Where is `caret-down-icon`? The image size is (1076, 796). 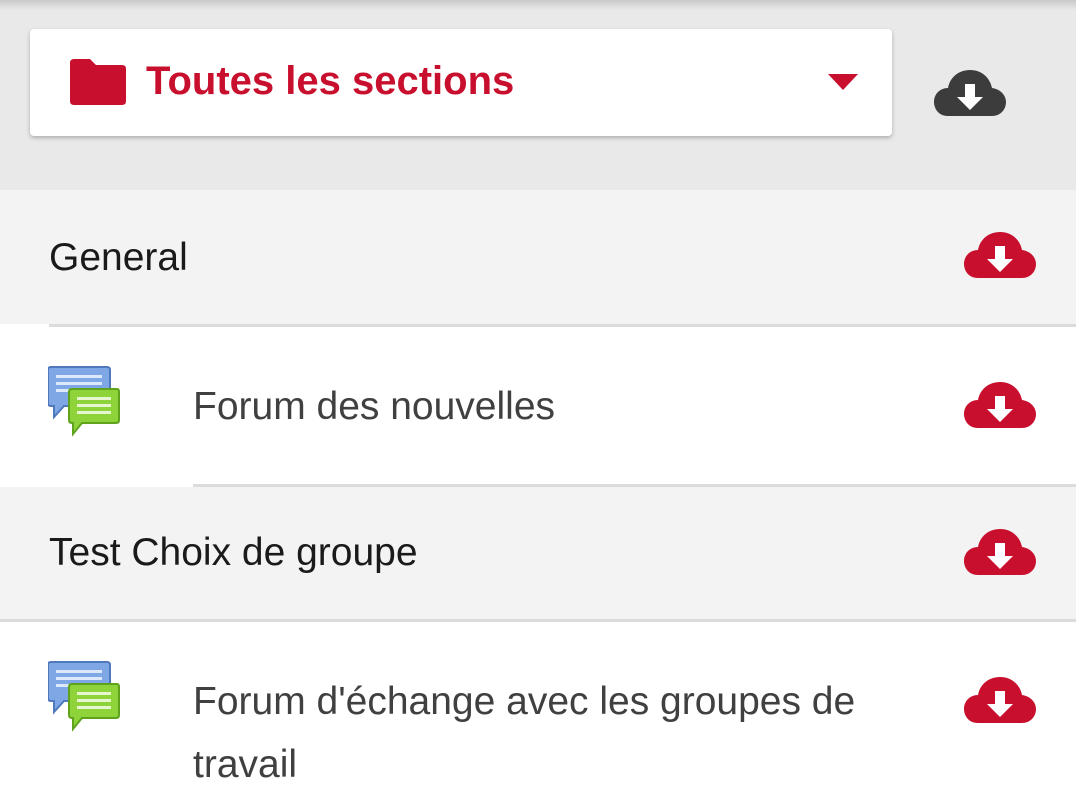 caret-down-icon is located at coordinates (843, 82).